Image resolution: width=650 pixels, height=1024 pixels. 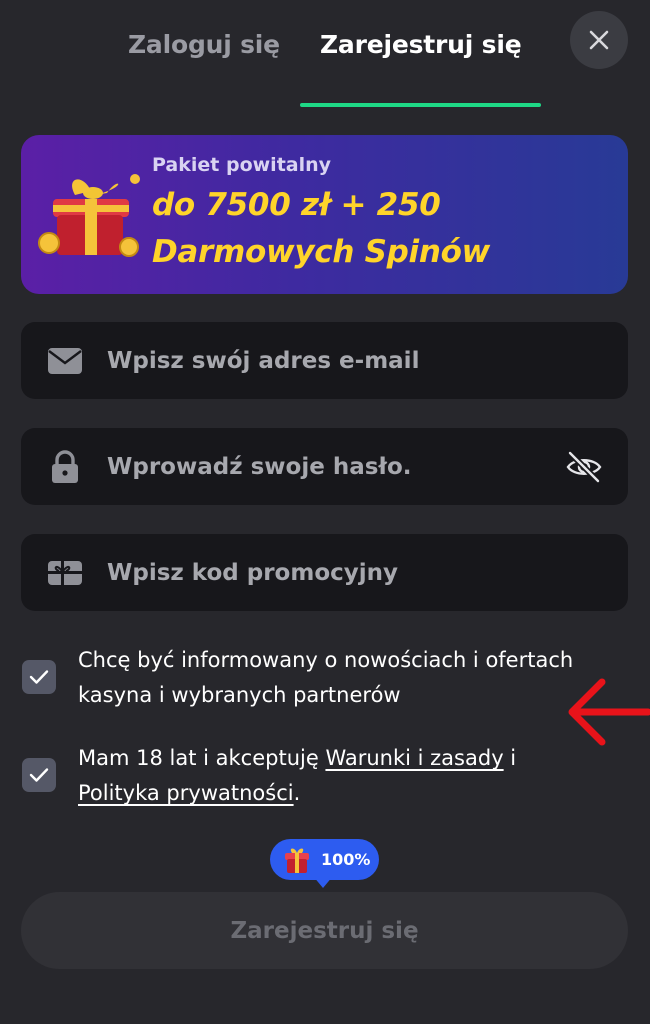 I want to click on promo-label: Pakiet powitalny, so click(x=242, y=165).